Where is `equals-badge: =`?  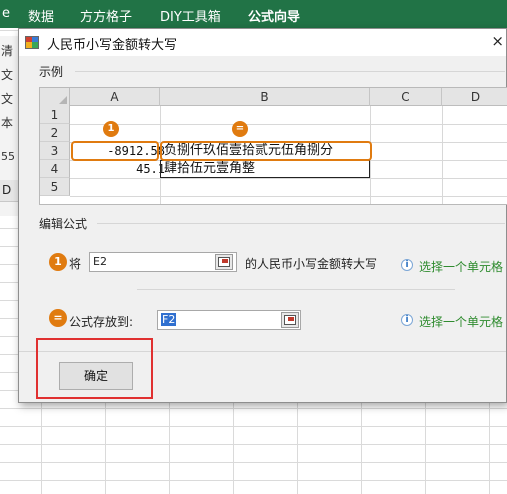 equals-badge: = is located at coordinates (240, 129).